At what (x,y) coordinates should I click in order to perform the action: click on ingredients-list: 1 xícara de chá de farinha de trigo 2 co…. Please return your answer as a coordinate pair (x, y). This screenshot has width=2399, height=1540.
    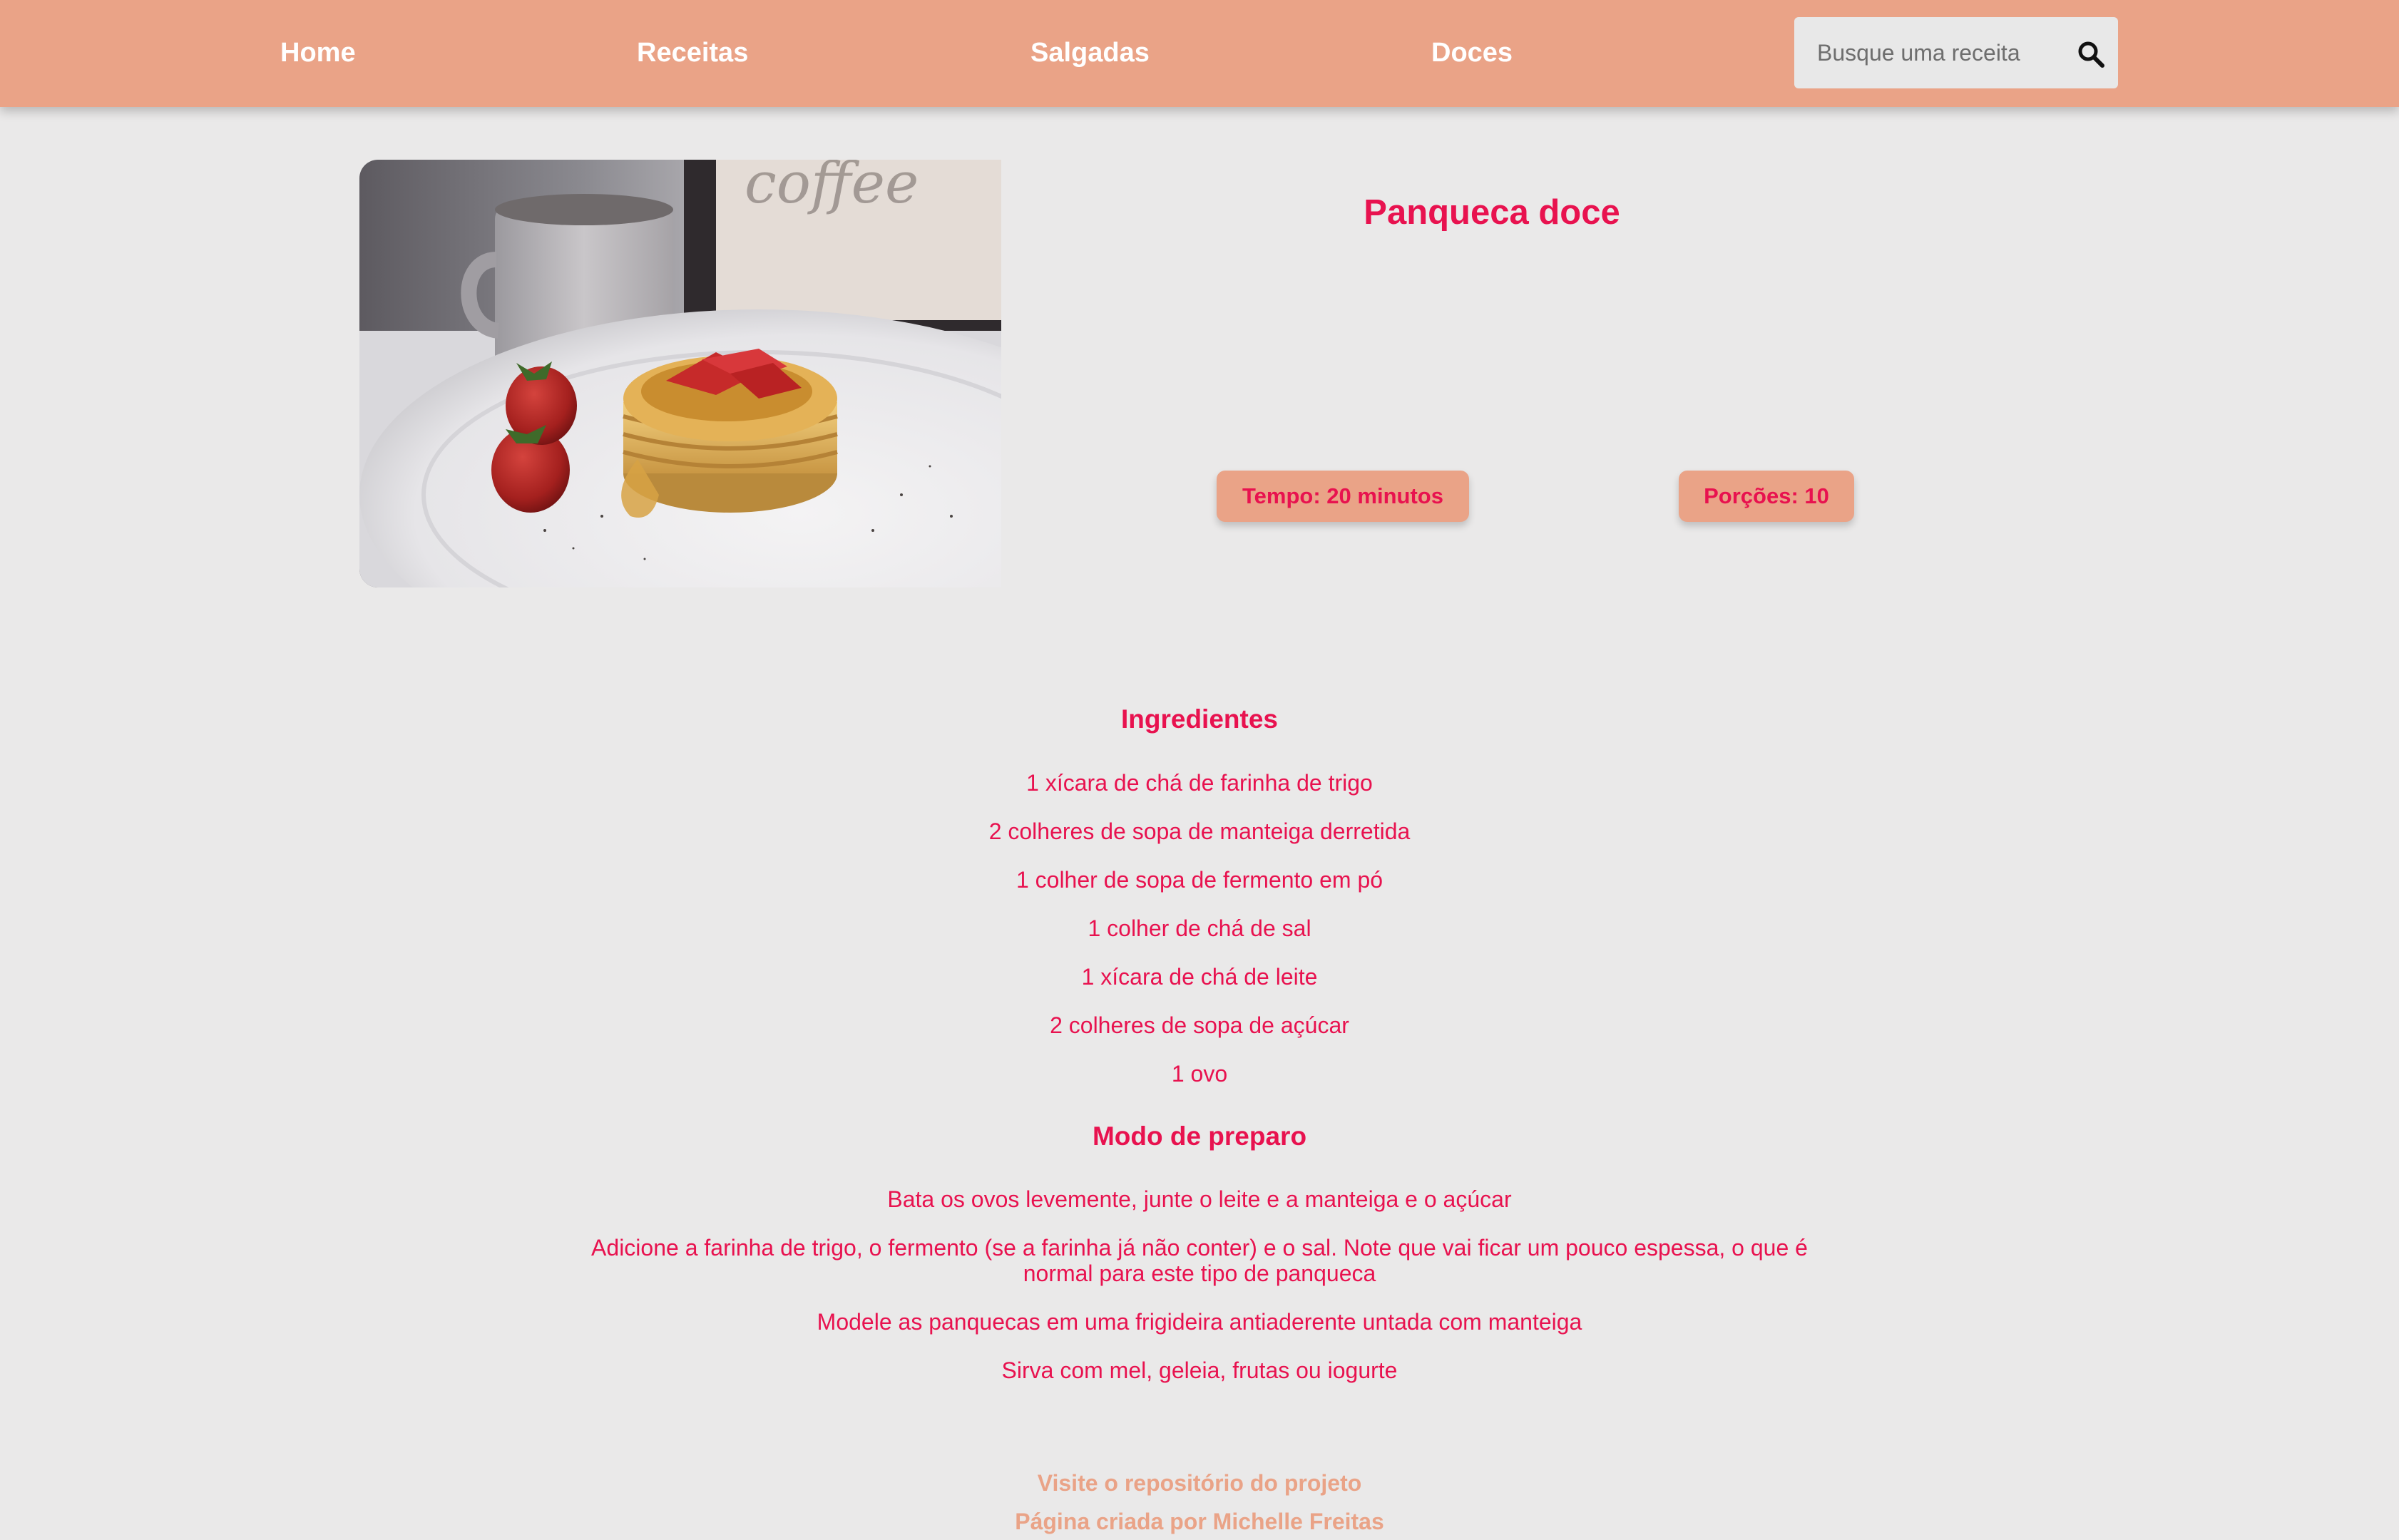
    Looking at the image, I should click on (1199, 939).